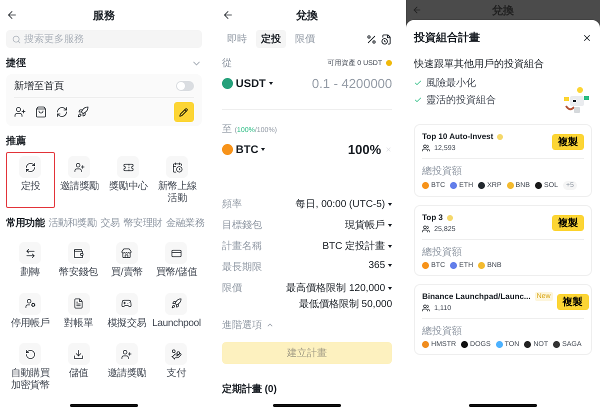  Describe the element at coordinates (78, 367) in the screenshot. I see `service-tile: 儲值` at that location.